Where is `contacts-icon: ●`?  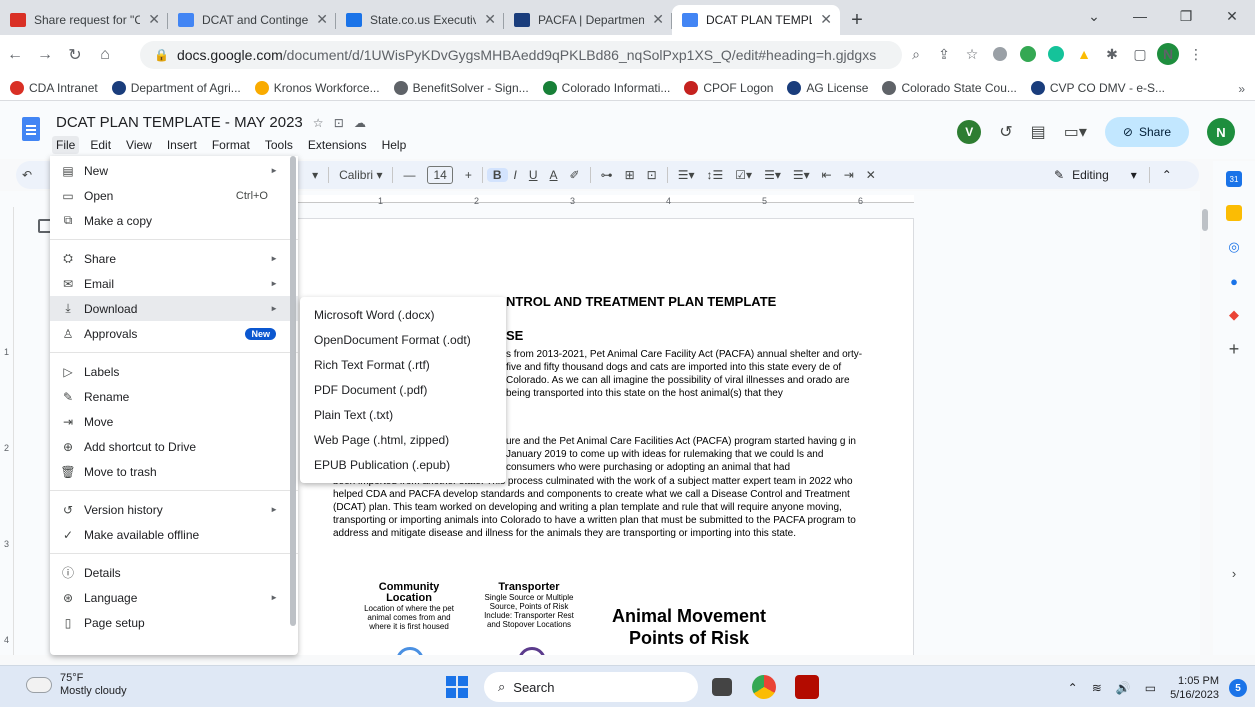
contacts-icon: ● is located at coordinates (1234, 281).